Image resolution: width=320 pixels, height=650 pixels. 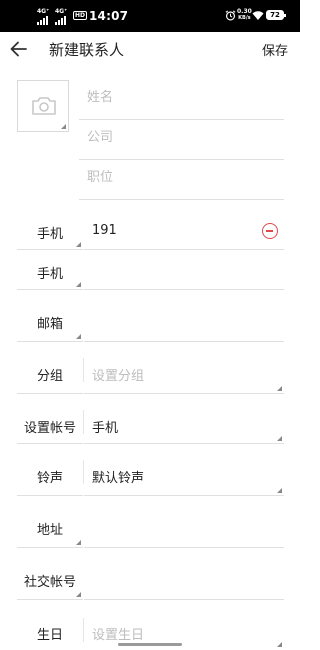 What do you see at coordinates (49, 635) in the screenshot?
I see `birthday-label: 生日` at bounding box center [49, 635].